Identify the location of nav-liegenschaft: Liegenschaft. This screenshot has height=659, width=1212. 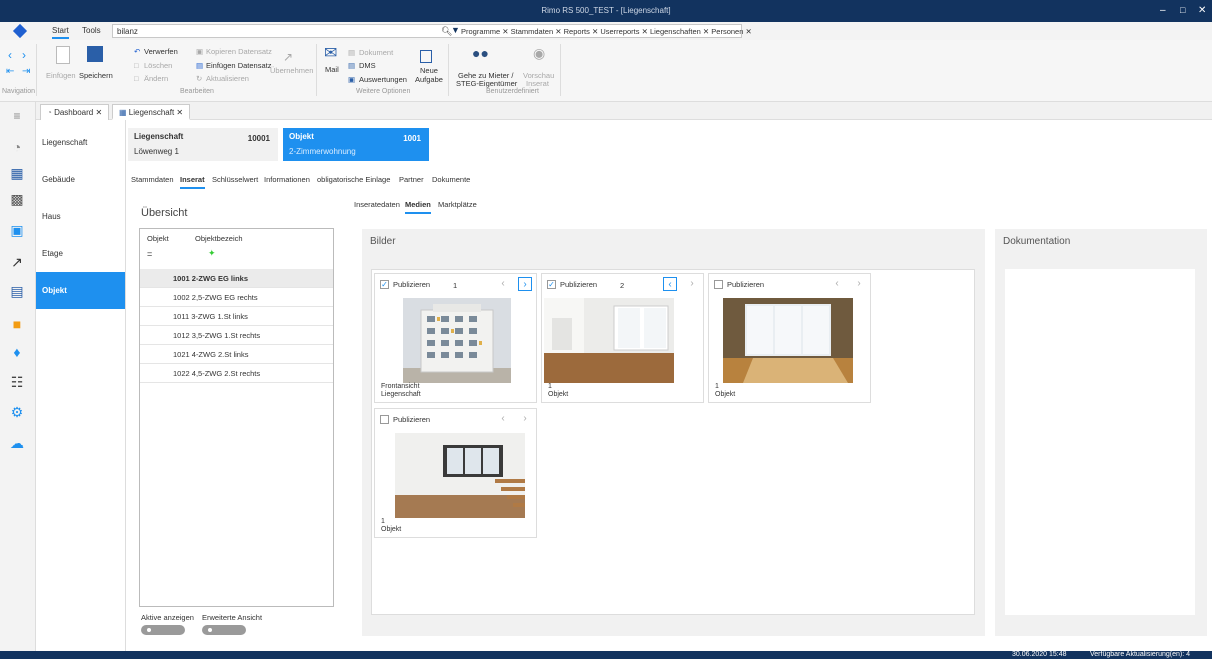
(80, 142).